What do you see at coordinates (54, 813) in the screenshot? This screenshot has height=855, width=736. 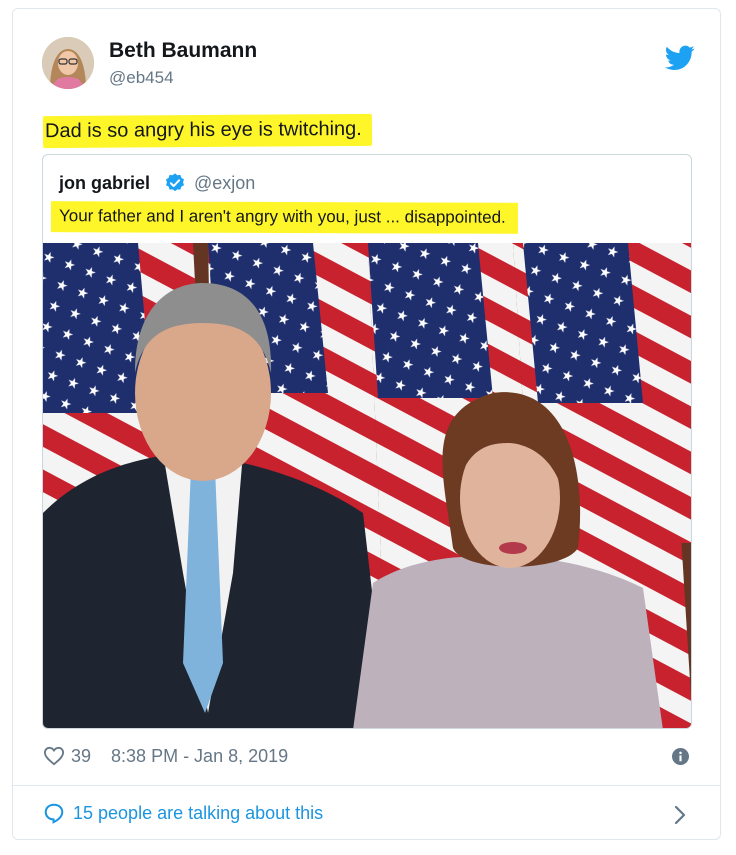 I see `speech-bubble-icon` at bounding box center [54, 813].